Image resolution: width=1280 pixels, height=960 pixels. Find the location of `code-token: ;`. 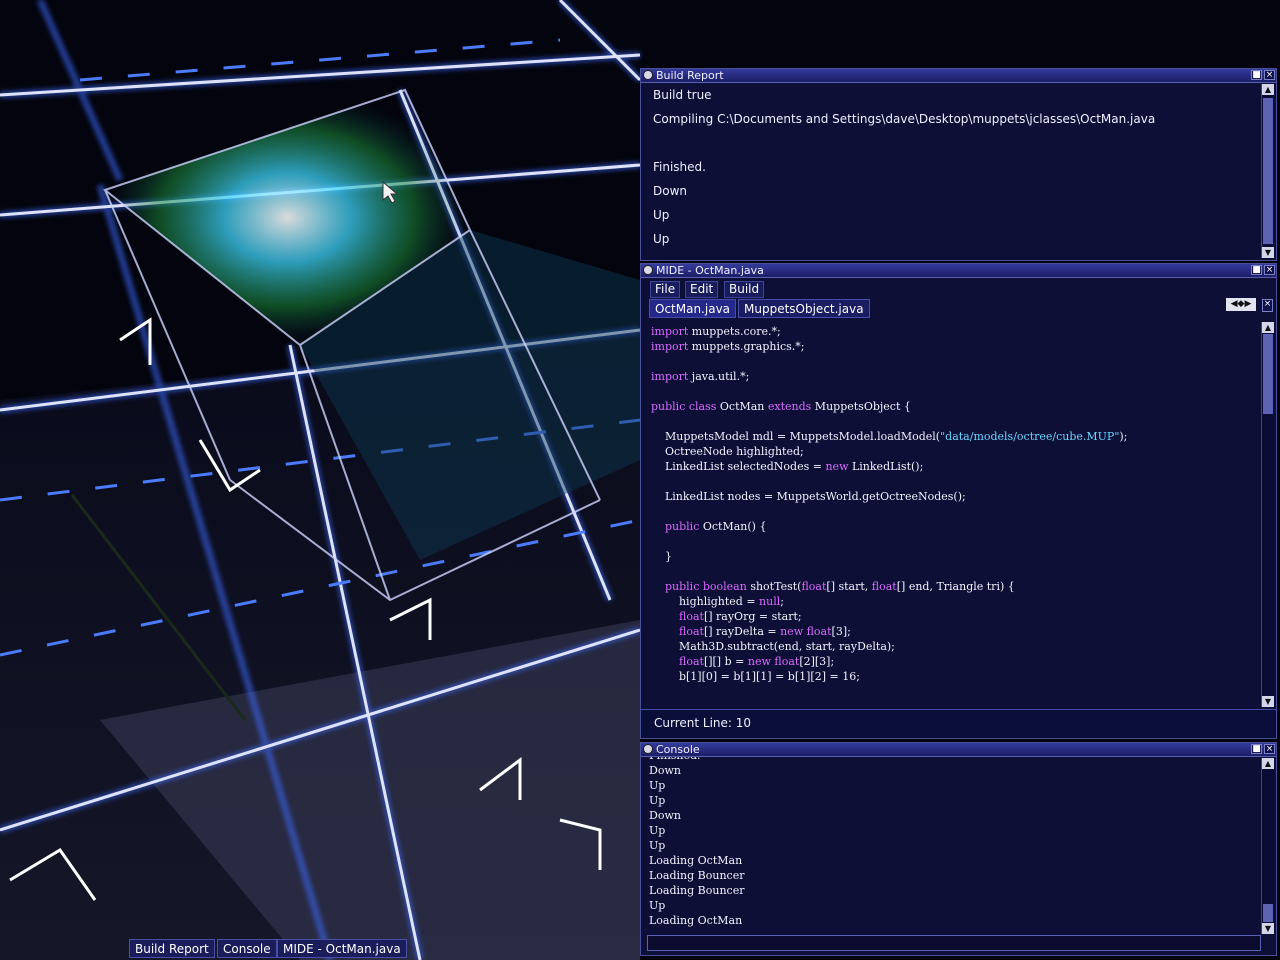

code-token: ; is located at coordinates (782, 601).